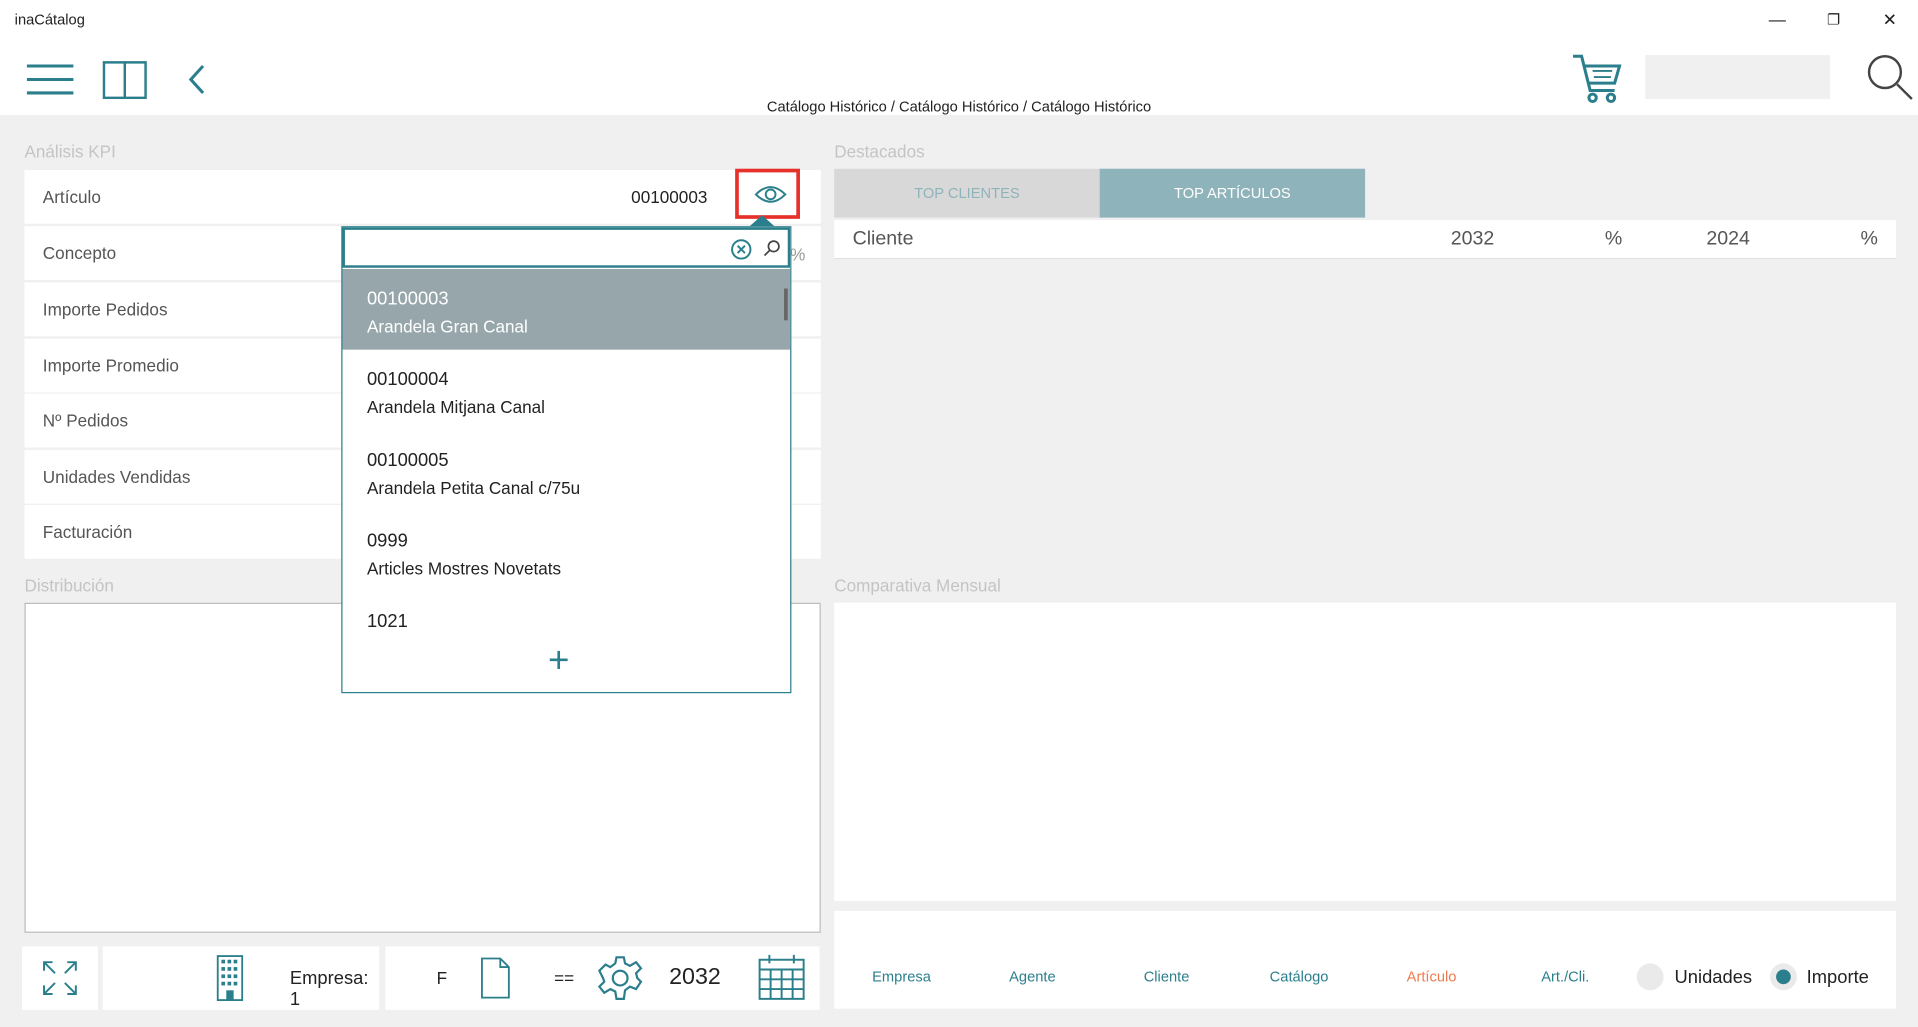 The width and height of the screenshot is (1918, 1027). Describe the element at coordinates (1365, 240) in the screenshot. I see `destacados-table-header: Cliente 2032 % 2024 %` at that location.